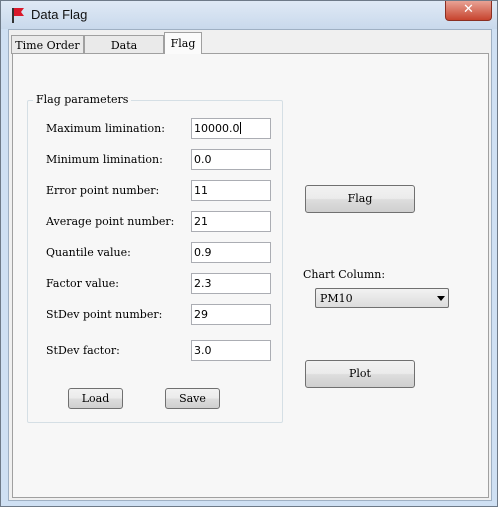  I want to click on load-button: Load, so click(95, 398).